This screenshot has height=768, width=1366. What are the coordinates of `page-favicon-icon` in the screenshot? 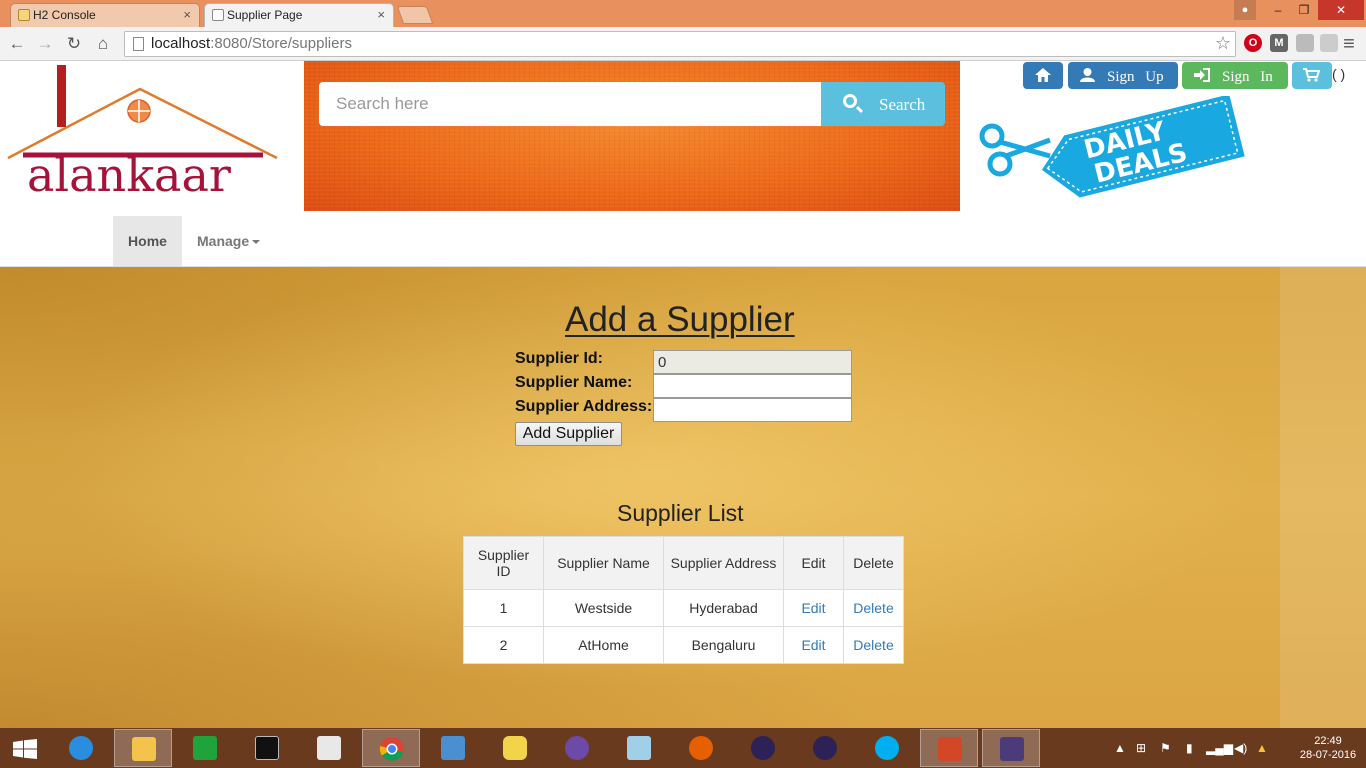 It's located at (218, 15).